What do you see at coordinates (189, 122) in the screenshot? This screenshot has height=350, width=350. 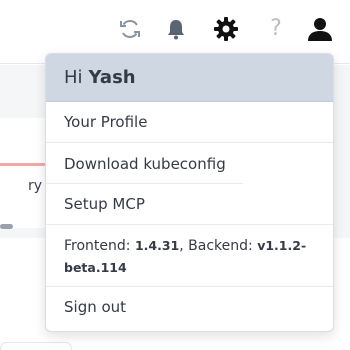 I see `menu-item-your-profile: Your Profile` at bounding box center [189, 122].